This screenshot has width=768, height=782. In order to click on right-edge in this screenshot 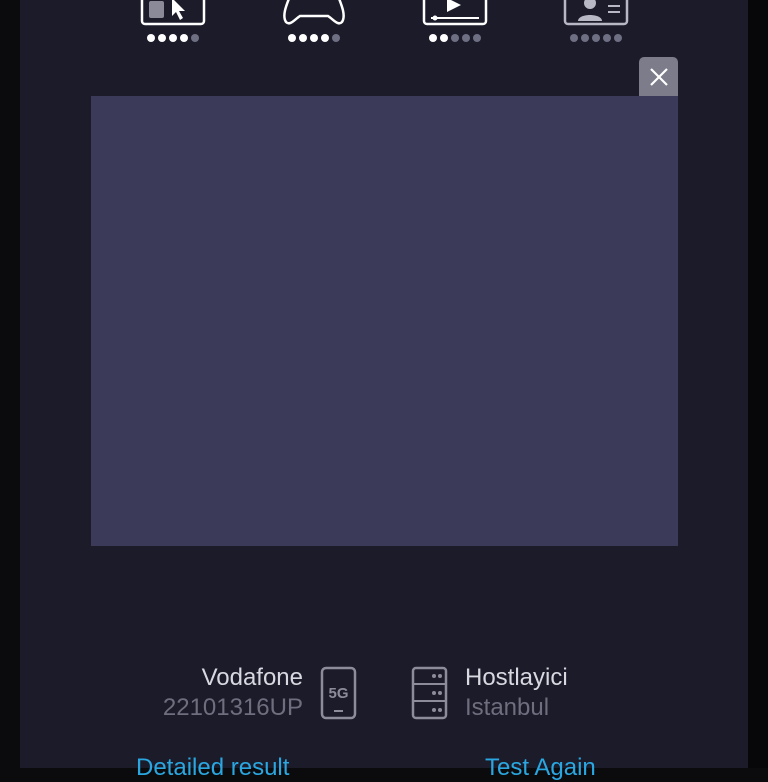, I will do `click(758, 384)`.